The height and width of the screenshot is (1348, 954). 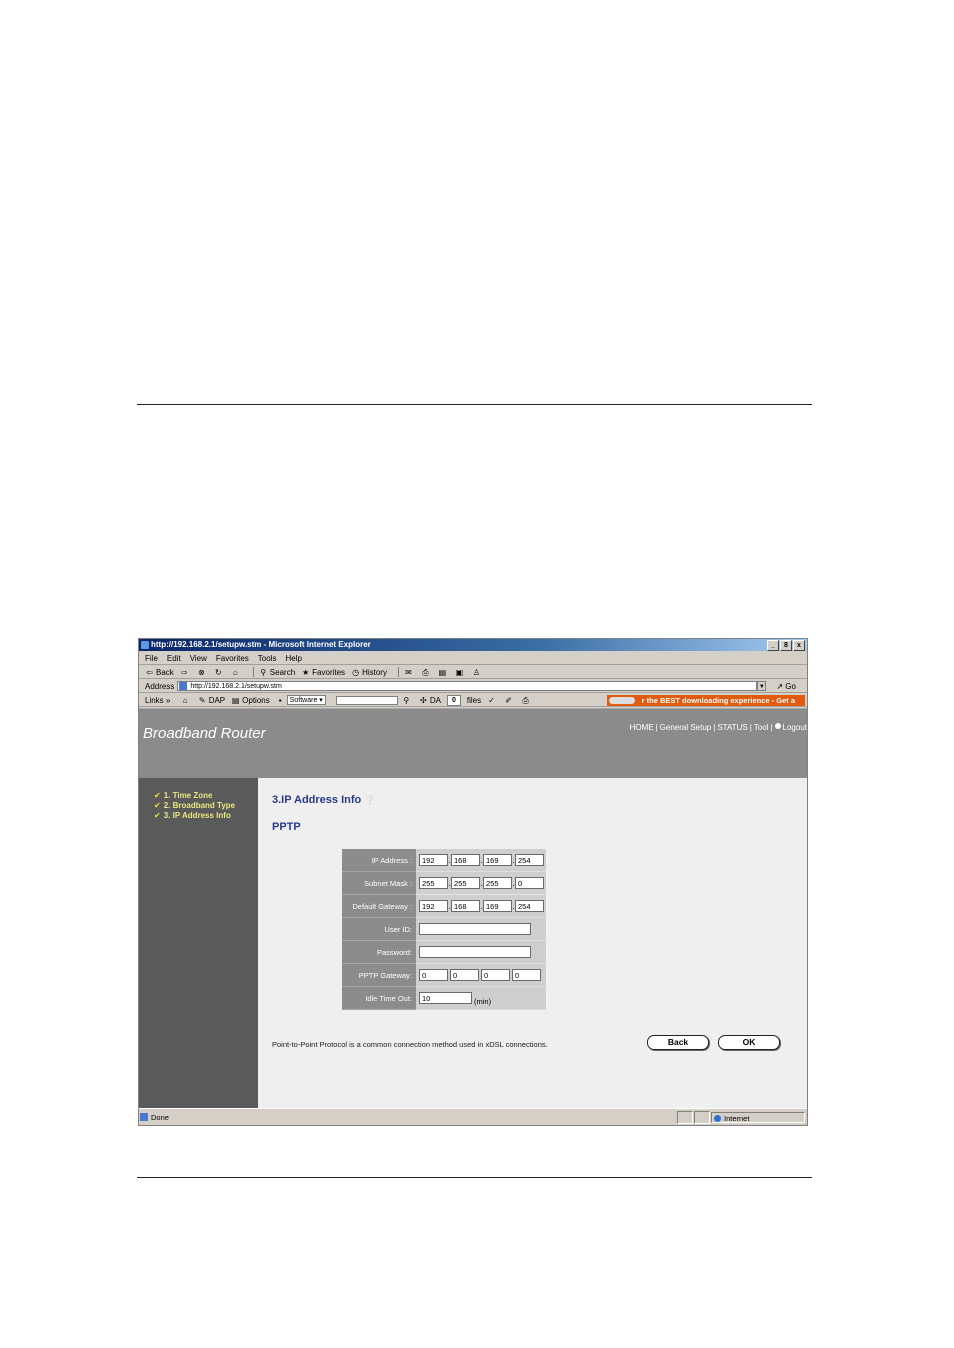 What do you see at coordinates (483, 1001) in the screenshot?
I see `idle-unit: (min)` at bounding box center [483, 1001].